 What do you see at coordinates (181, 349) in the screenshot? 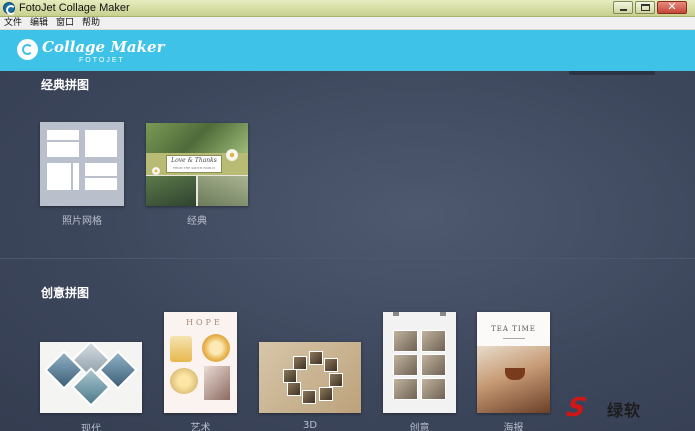
I see `drink-photo` at bounding box center [181, 349].